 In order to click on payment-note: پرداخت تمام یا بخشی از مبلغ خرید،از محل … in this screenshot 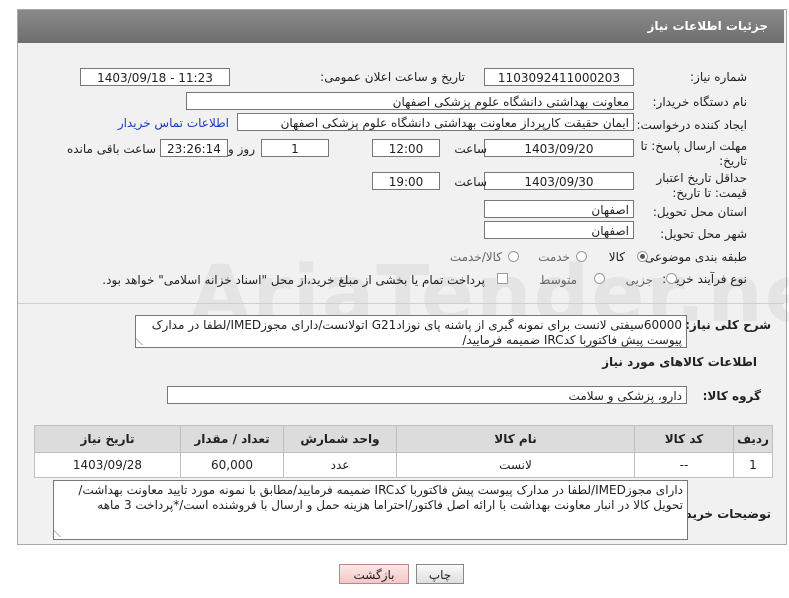, I will do `click(293, 280)`.